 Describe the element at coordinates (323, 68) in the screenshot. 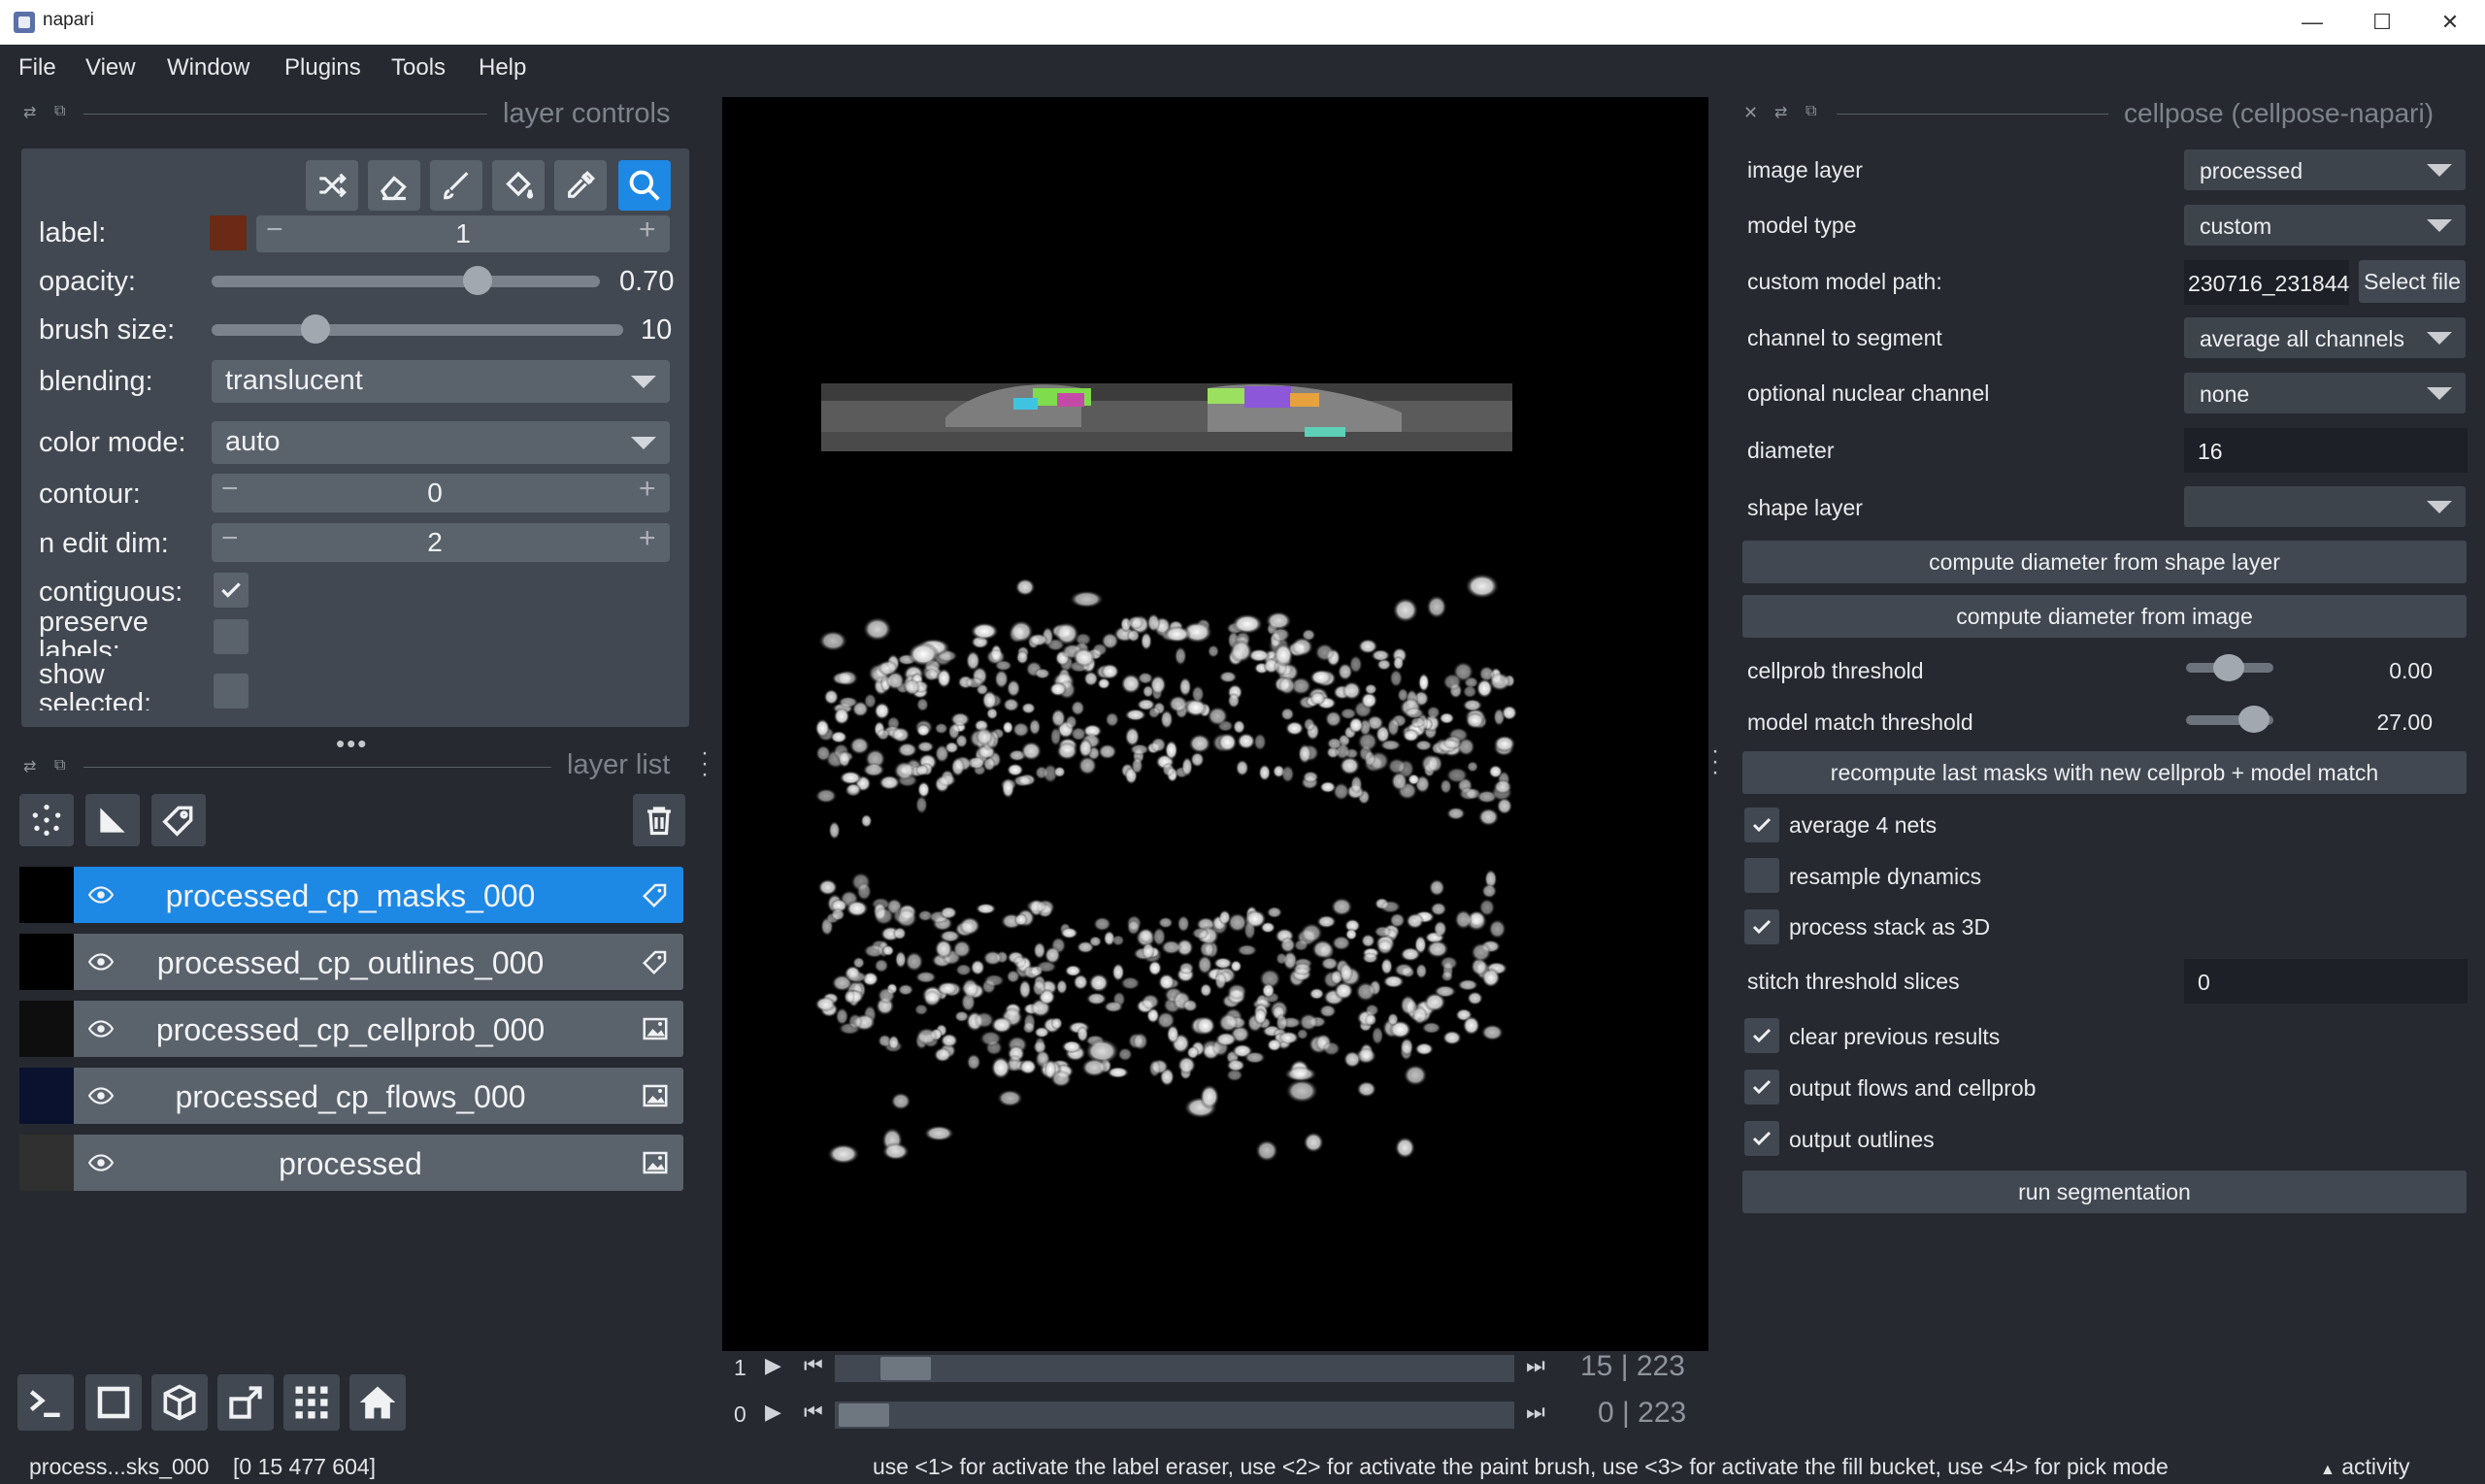

I see `menu-plugins: Plugins` at that location.